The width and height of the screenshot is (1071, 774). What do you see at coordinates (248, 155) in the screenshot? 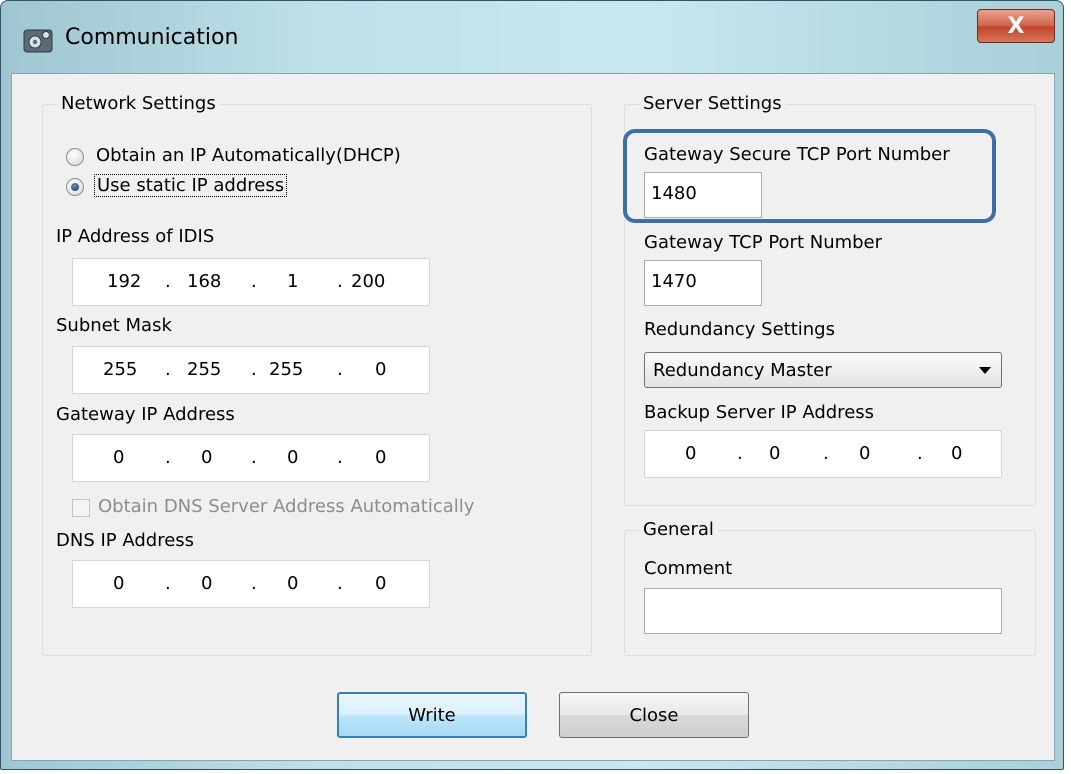
I see `dhcp-radio-label: Obtain an IP Automatically(DHCP)` at bounding box center [248, 155].